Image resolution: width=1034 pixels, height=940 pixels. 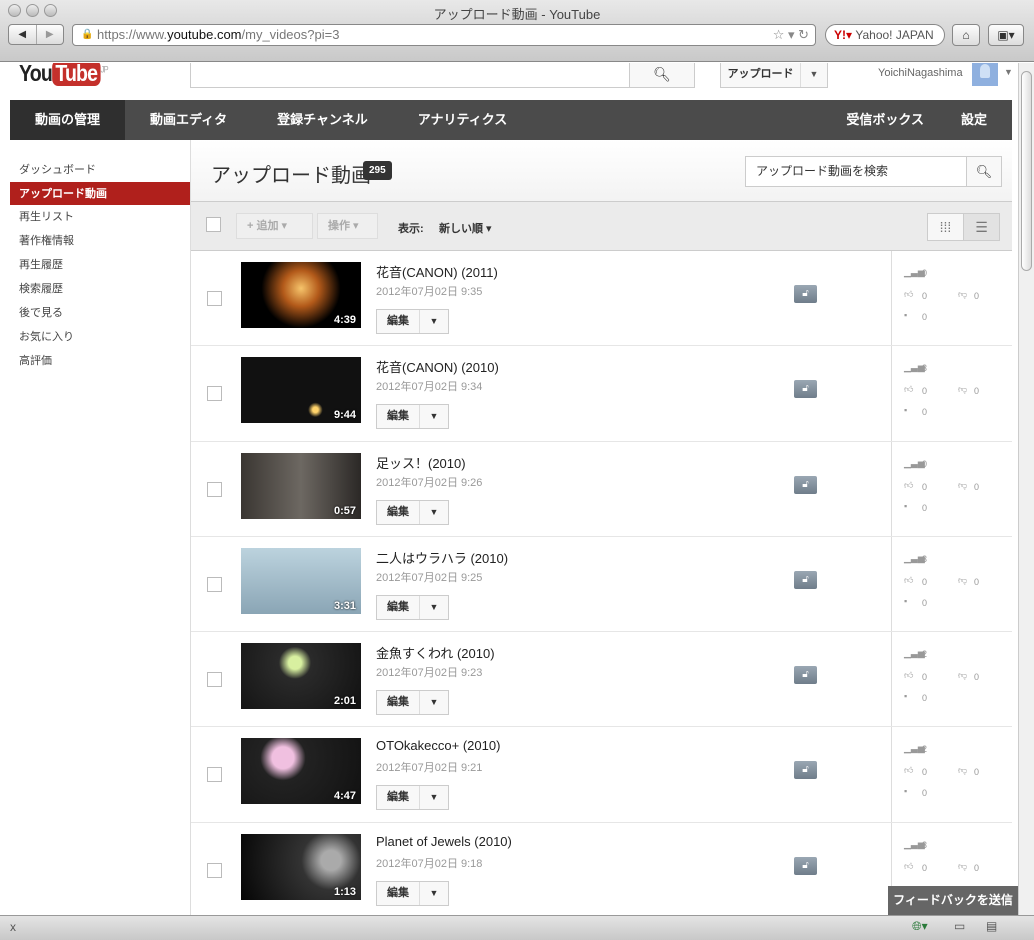 What do you see at coordinates (429, 673) in the screenshot?
I see `video-date: 2012年07月02日 9:23` at bounding box center [429, 673].